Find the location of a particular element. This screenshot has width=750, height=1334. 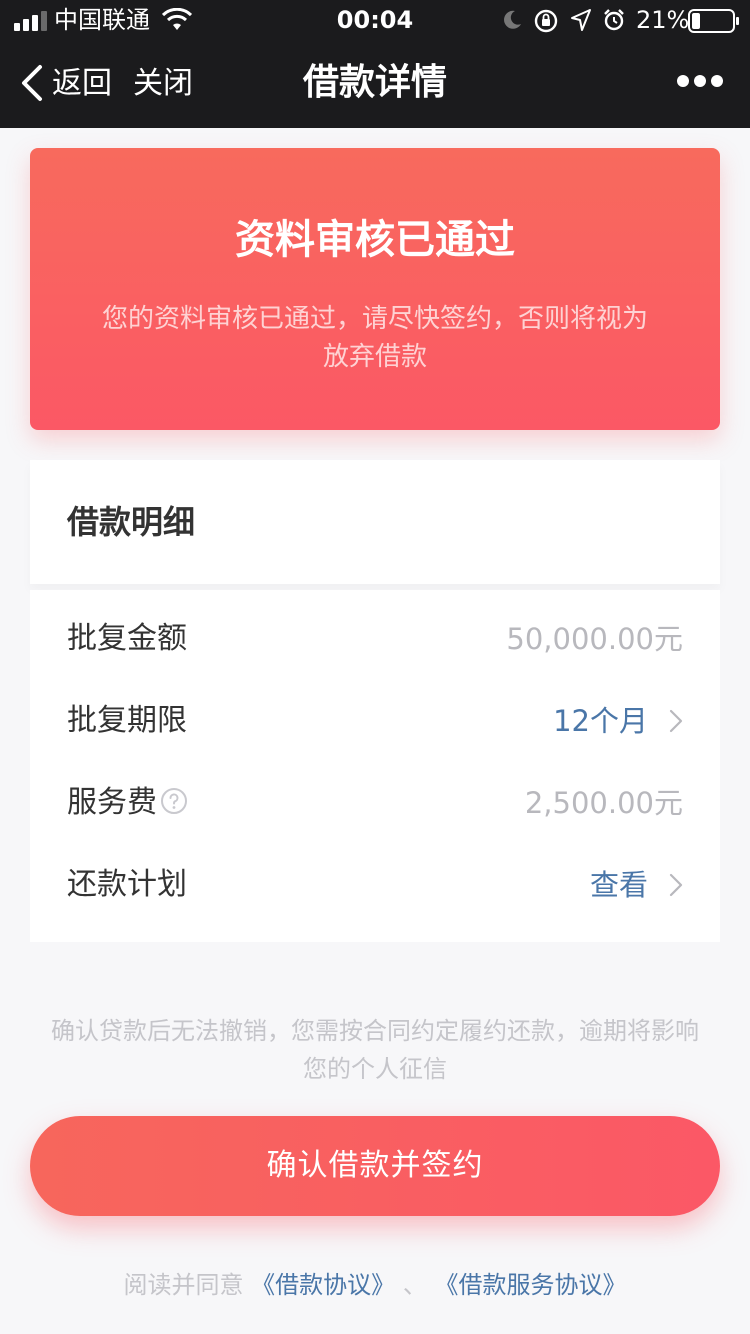

confirm-sign-button: 确认借款并签约 is located at coordinates (375, 1166).